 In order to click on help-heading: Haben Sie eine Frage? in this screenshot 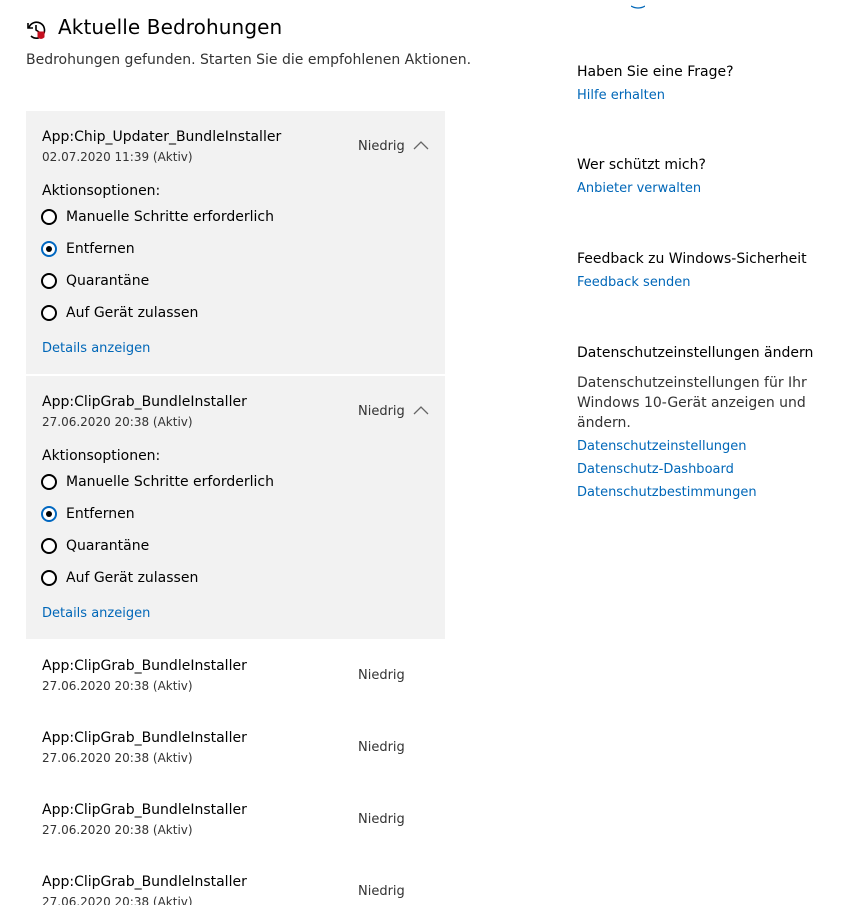, I will do `click(655, 72)`.